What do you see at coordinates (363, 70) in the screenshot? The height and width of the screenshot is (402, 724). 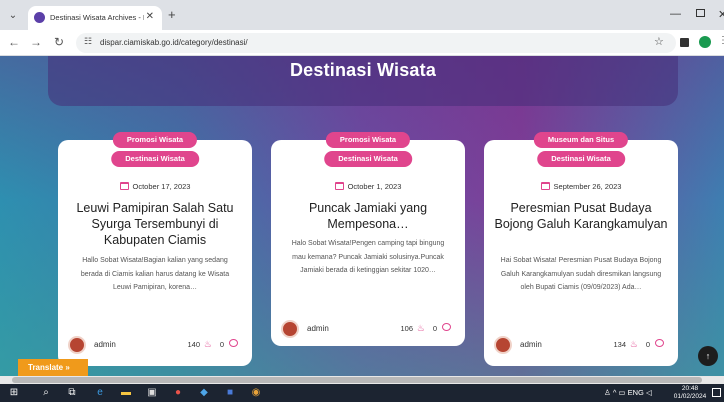 I see `page-title: Destinasi Wisata` at bounding box center [363, 70].